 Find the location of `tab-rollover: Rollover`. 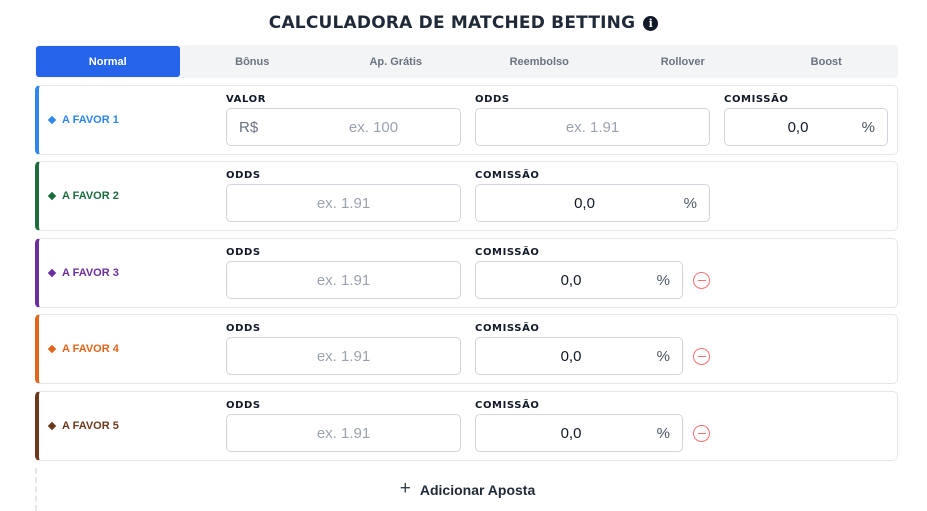

tab-rollover: Rollover is located at coordinates (683, 61).